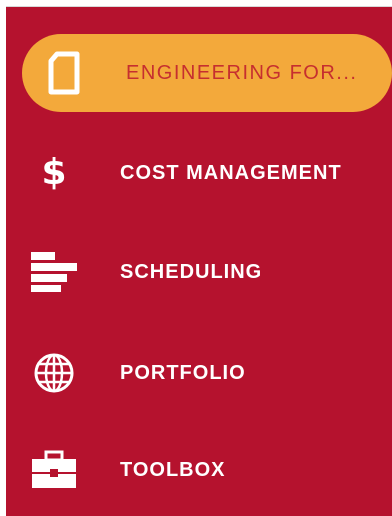  I want to click on gantt-icon, so click(54, 272).